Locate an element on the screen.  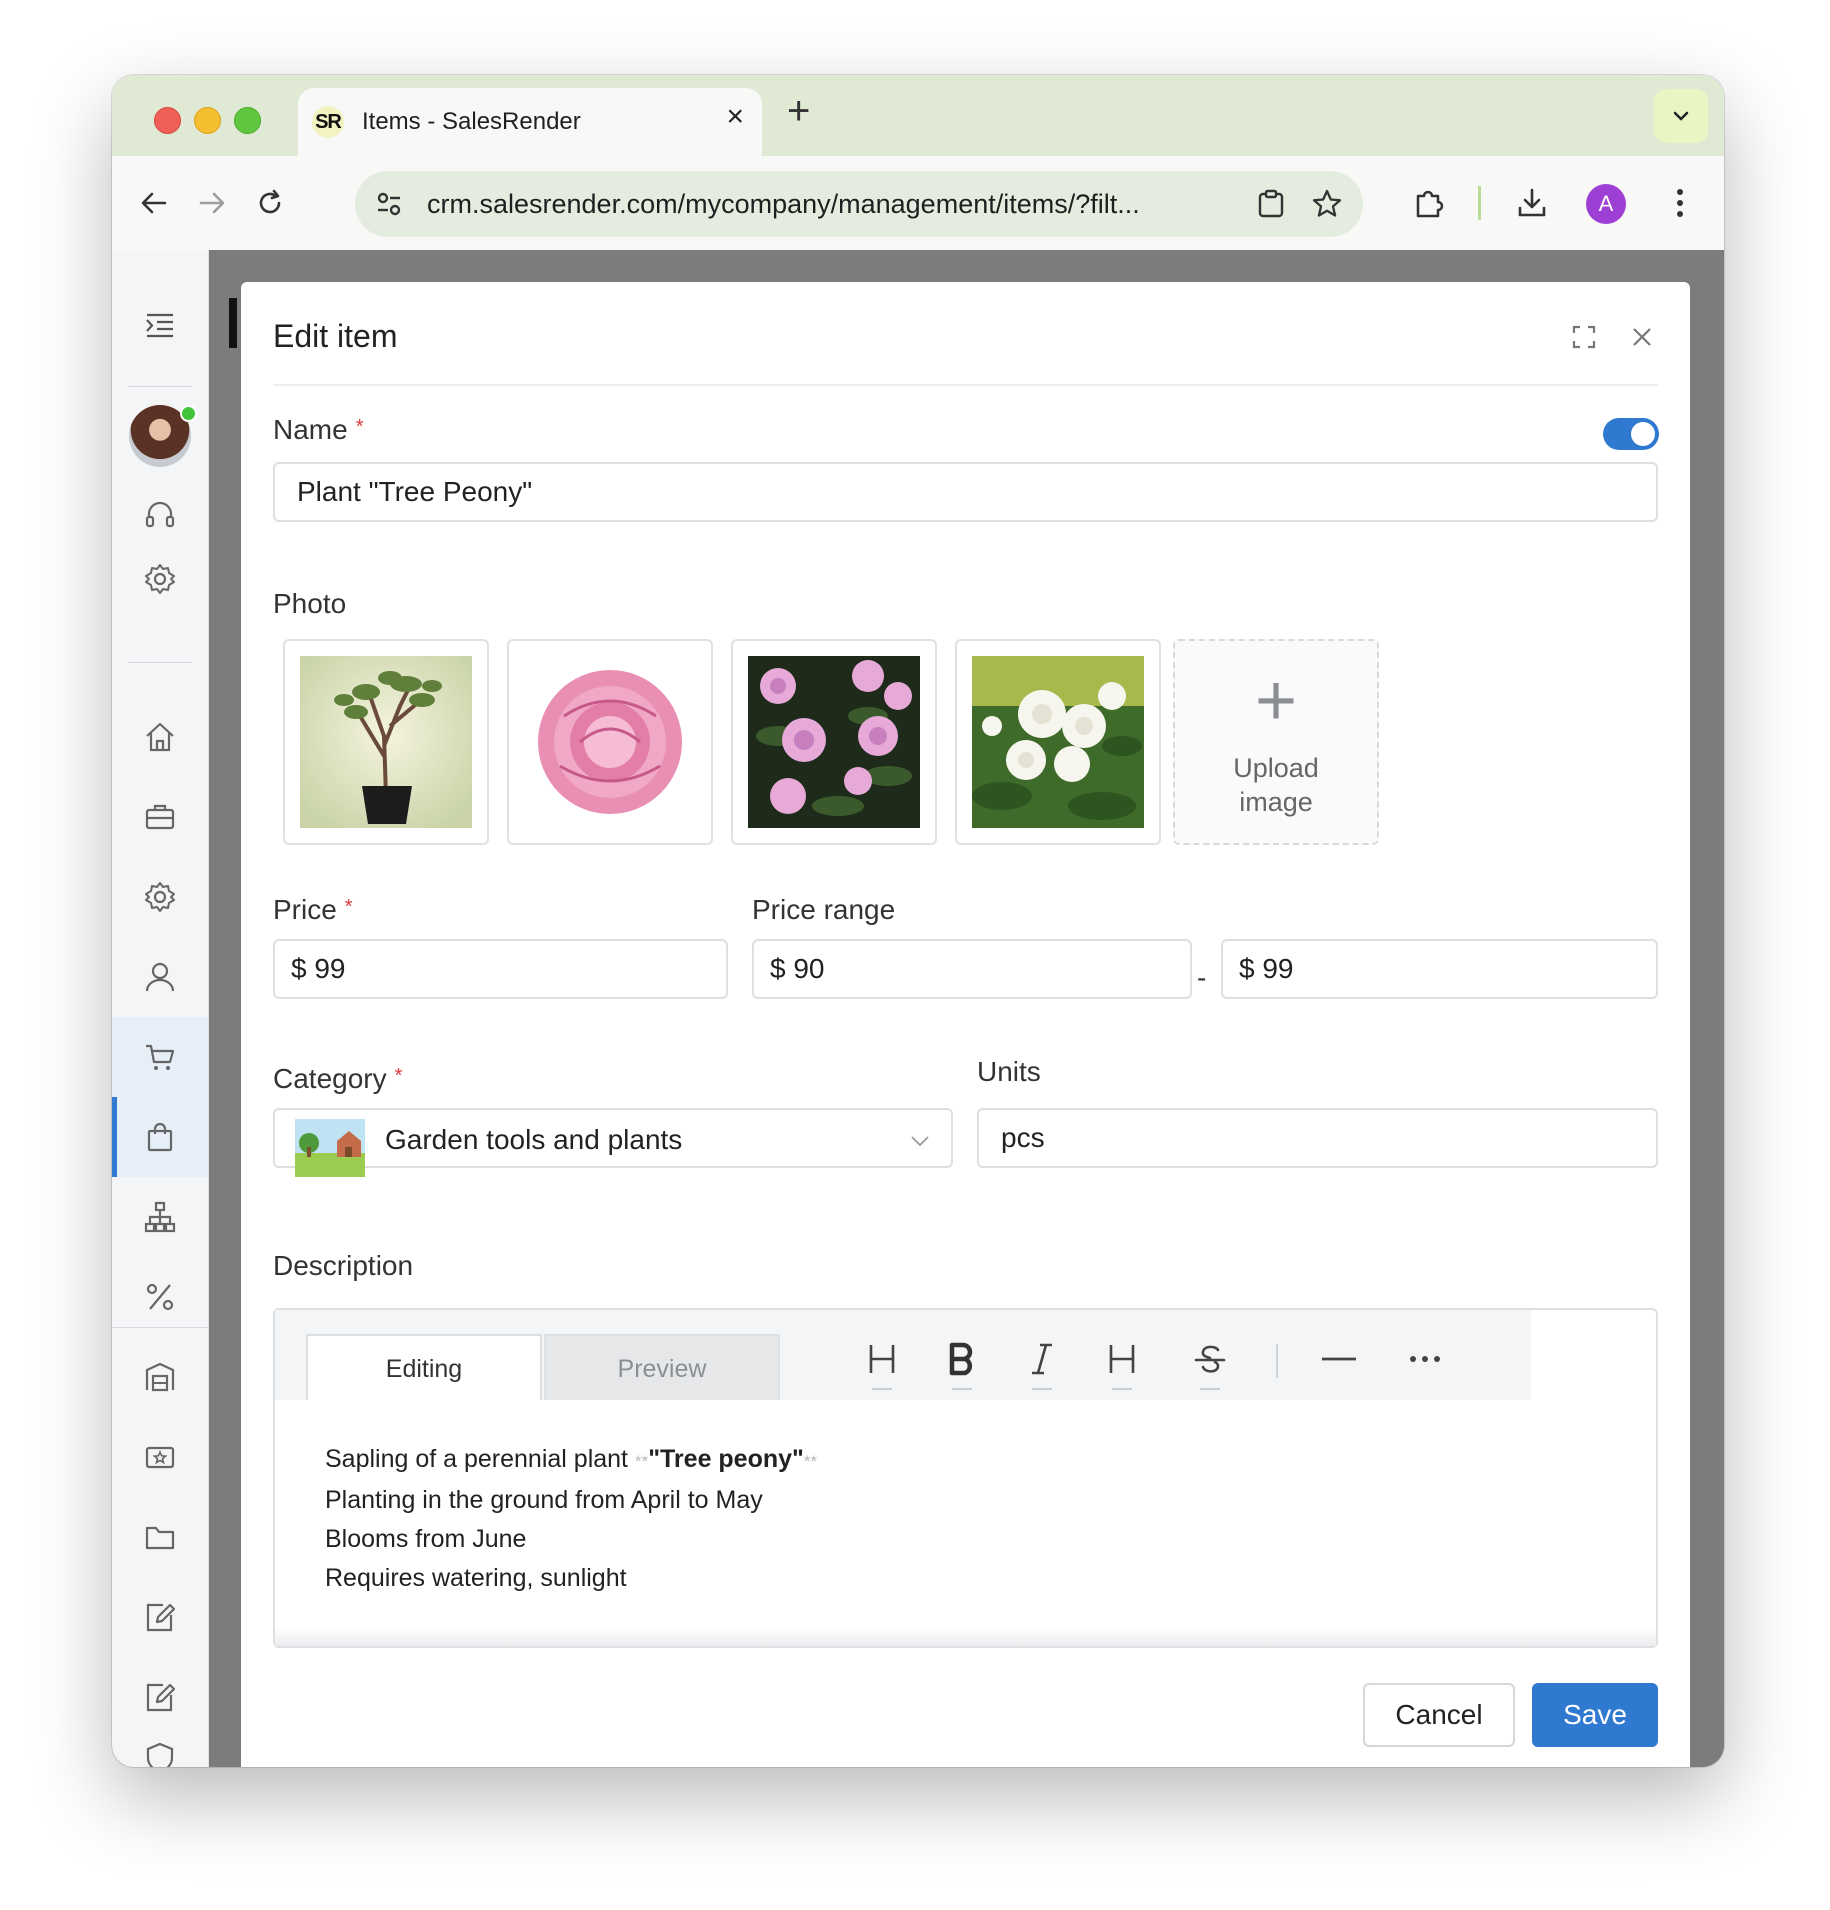
extensions-button is located at coordinates (1429, 203).